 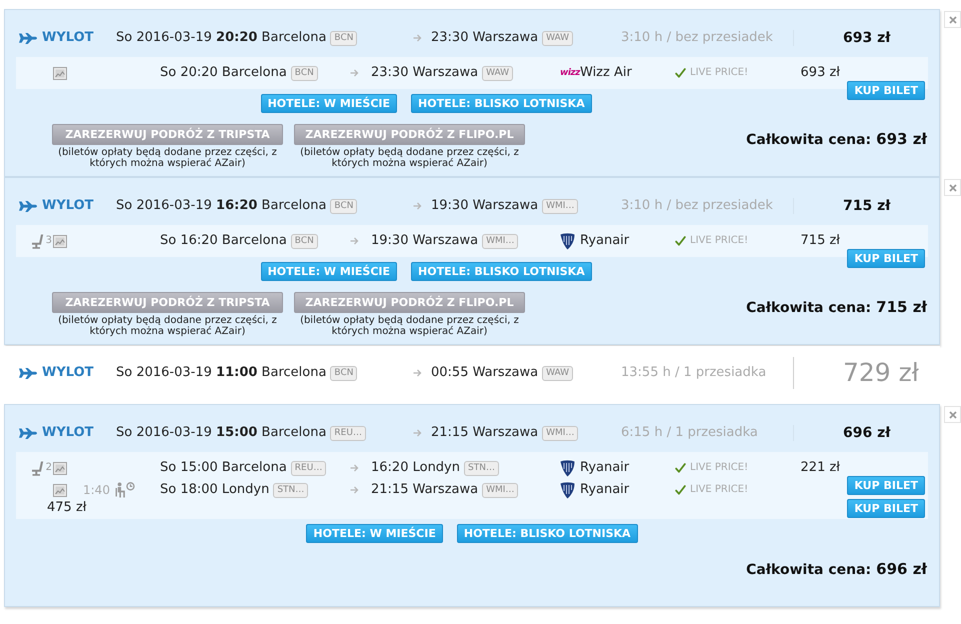 What do you see at coordinates (223, 468) in the screenshot?
I see `departure-text: So 15:00 Barcelona` at bounding box center [223, 468].